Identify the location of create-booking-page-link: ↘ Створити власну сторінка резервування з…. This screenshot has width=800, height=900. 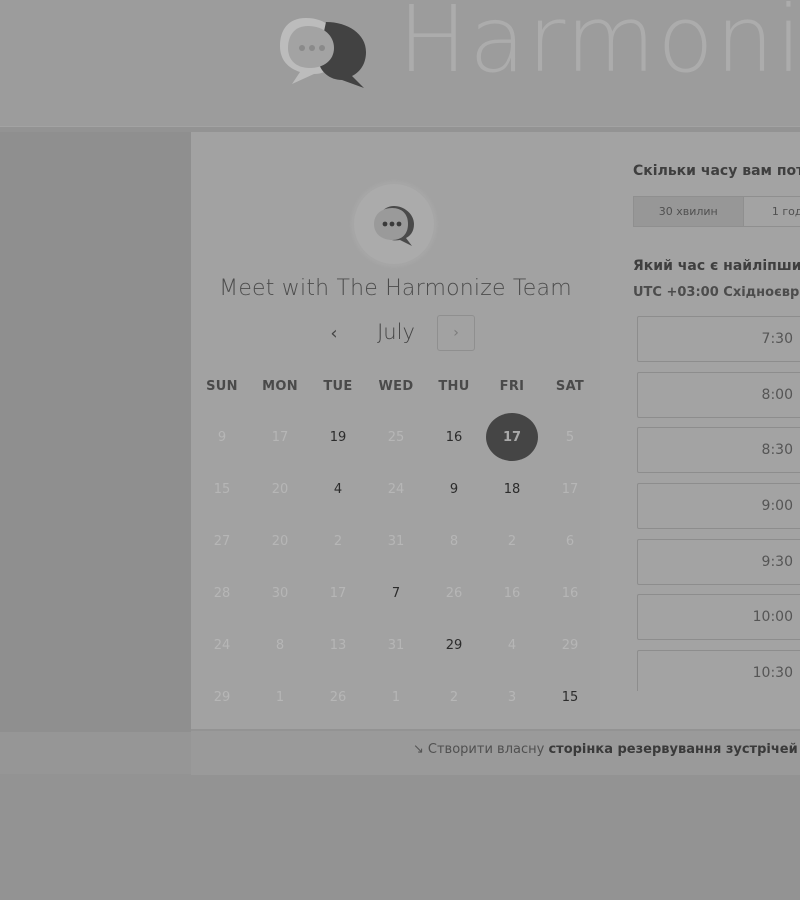
(605, 749).